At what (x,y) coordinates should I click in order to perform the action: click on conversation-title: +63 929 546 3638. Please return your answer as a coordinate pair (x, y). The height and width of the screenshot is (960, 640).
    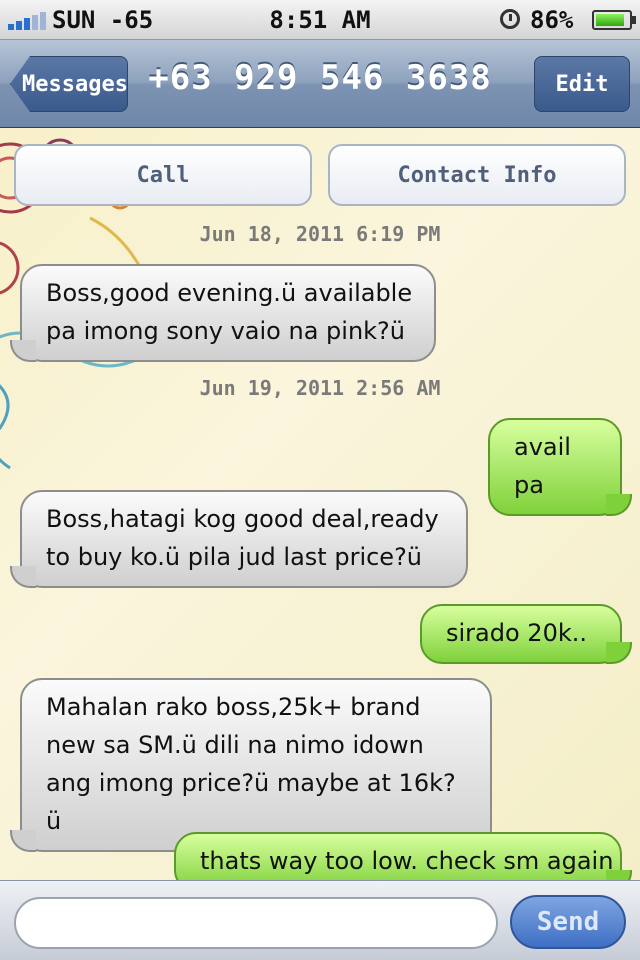
    Looking at the image, I should click on (320, 78).